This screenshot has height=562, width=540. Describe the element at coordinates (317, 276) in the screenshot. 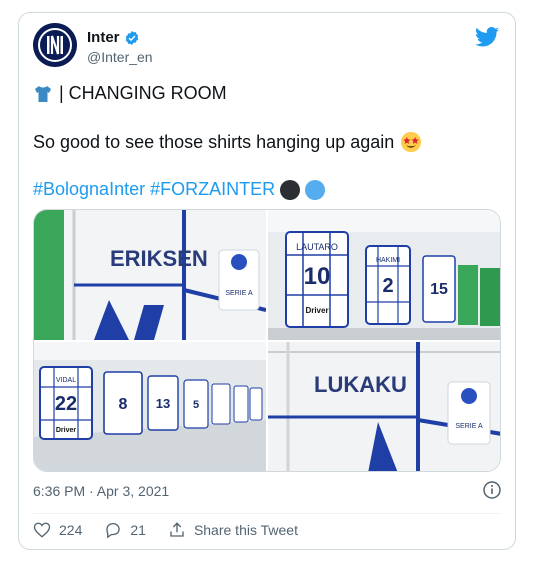

I see `photo2-num-1: 10` at that location.